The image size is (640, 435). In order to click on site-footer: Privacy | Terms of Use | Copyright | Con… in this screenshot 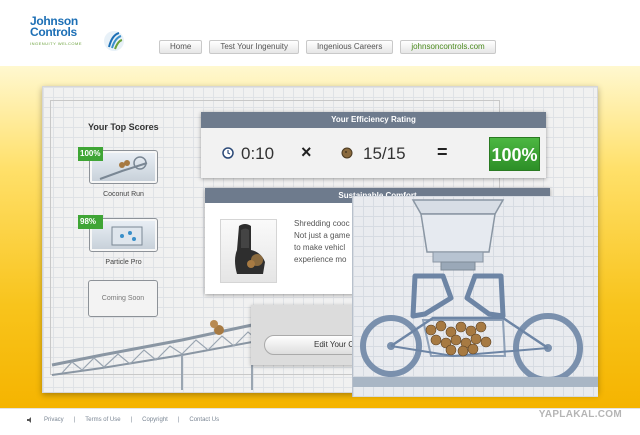, I will do `click(320, 421)`.